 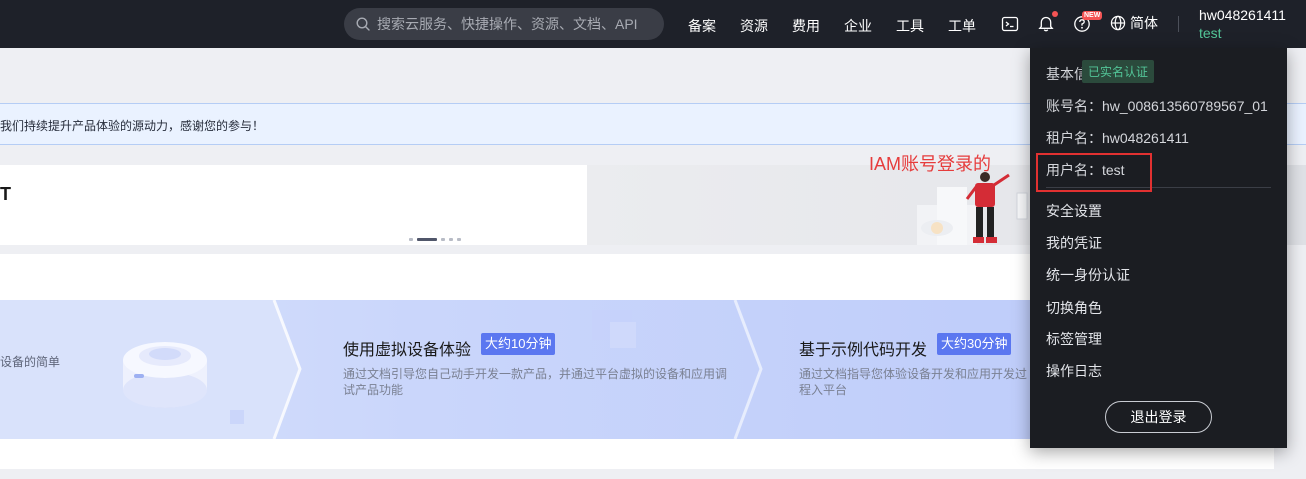 What do you see at coordinates (1088, 275) in the screenshot?
I see `menu-iam: 统一身份认证` at bounding box center [1088, 275].